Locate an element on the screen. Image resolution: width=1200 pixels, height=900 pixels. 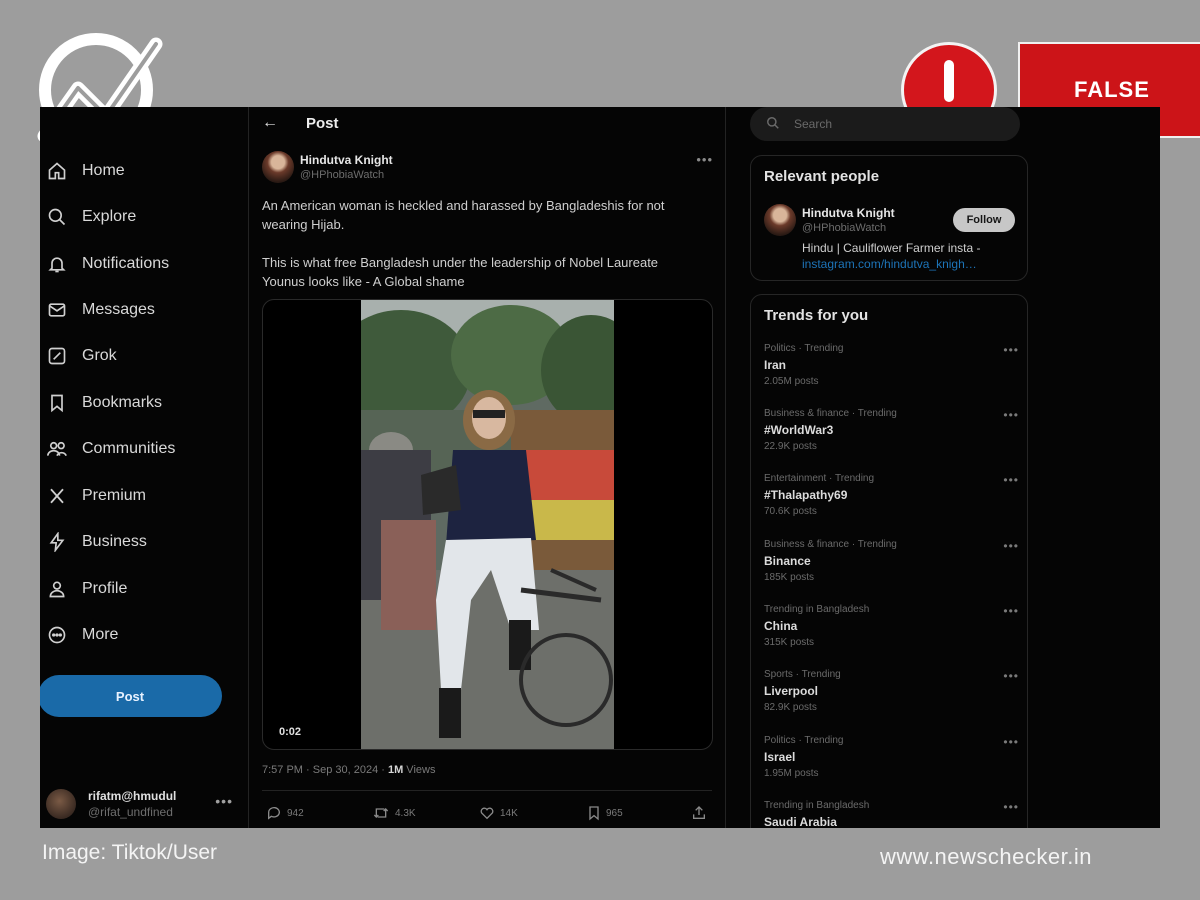
trend-item: Trending in Bangladesh Saudi Arabia ••• is located at coordinates (891, 814).